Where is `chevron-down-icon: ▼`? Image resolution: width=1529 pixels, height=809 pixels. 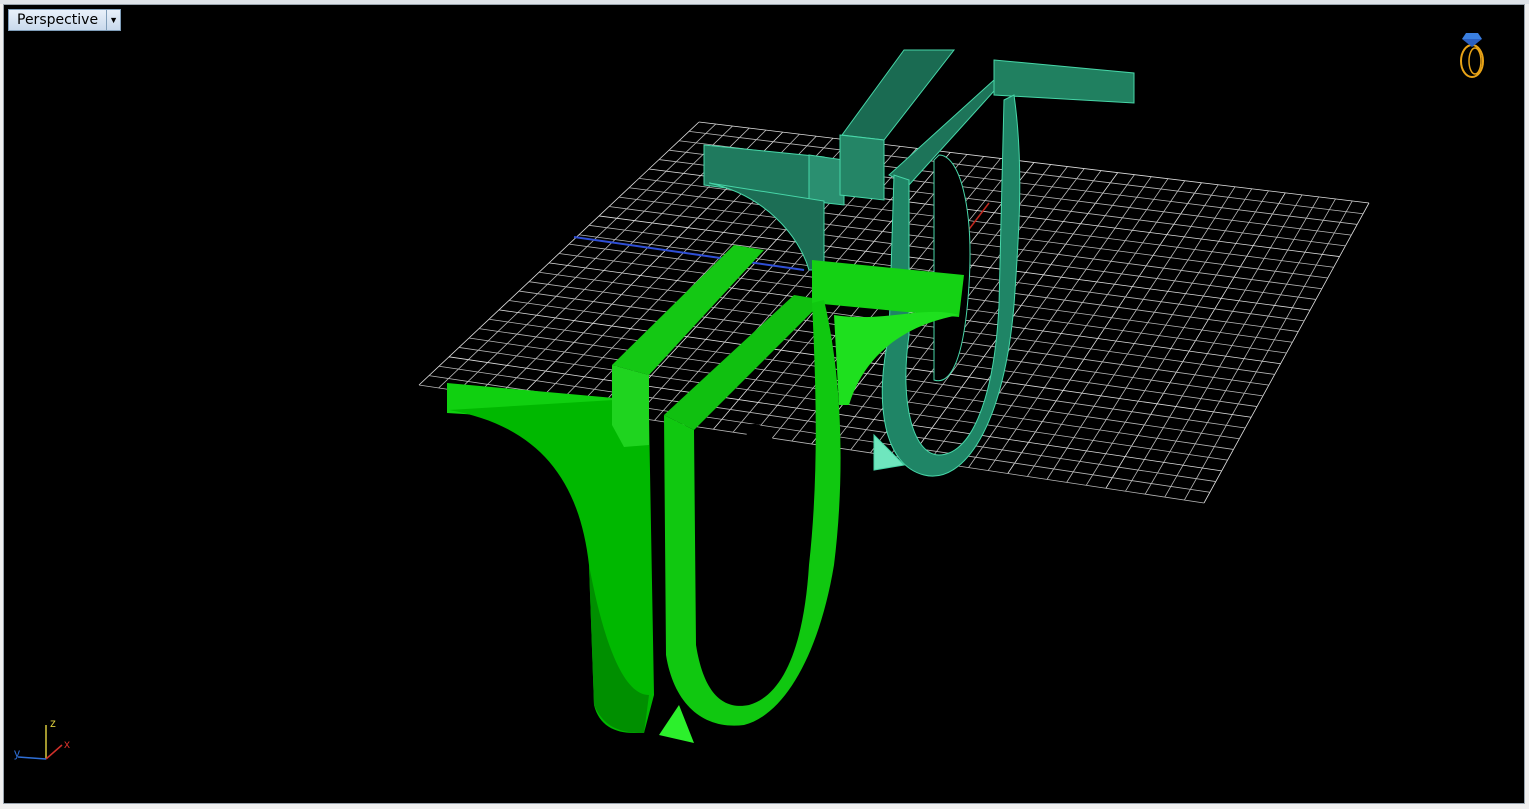 chevron-down-icon: ▼ is located at coordinates (114, 20).